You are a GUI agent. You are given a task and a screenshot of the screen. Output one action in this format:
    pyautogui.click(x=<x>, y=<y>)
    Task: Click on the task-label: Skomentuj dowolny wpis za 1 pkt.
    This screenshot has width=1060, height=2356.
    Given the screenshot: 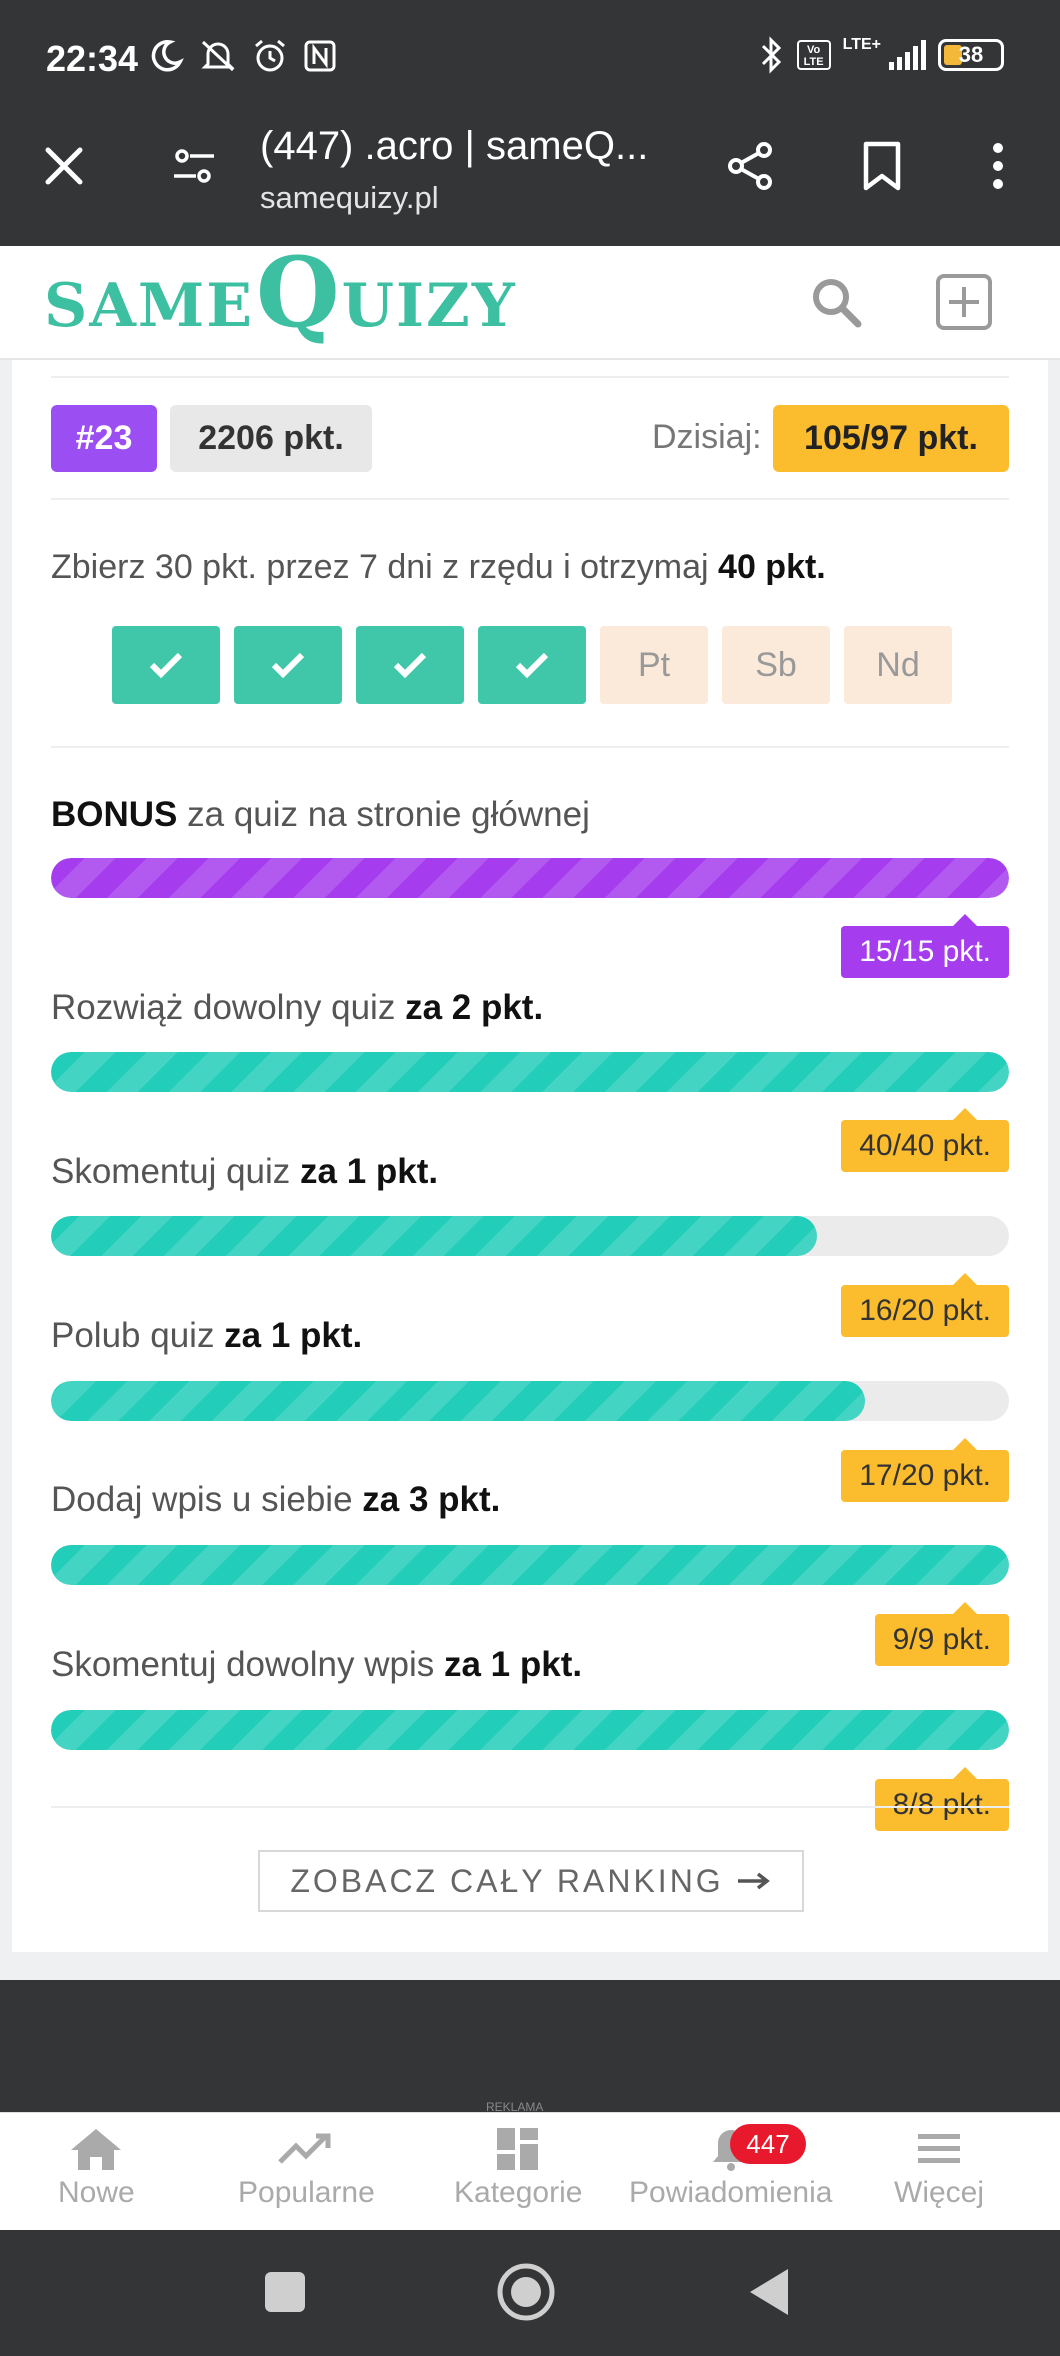 What is the action you would take?
    pyautogui.click(x=316, y=1665)
    